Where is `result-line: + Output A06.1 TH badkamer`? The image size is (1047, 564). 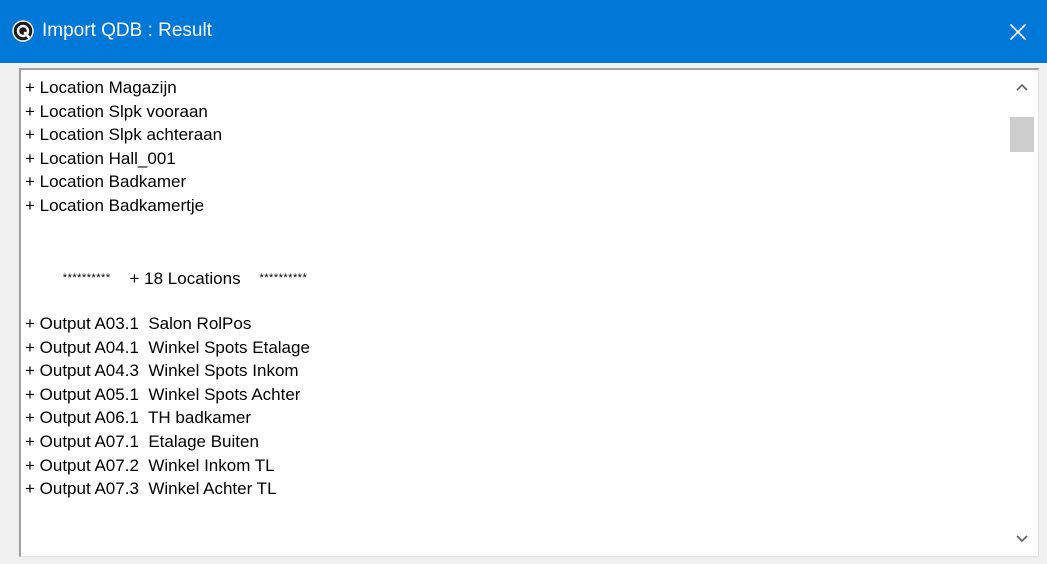 result-line: + Output A06.1 TH badkamer is located at coordinates (138, 418).